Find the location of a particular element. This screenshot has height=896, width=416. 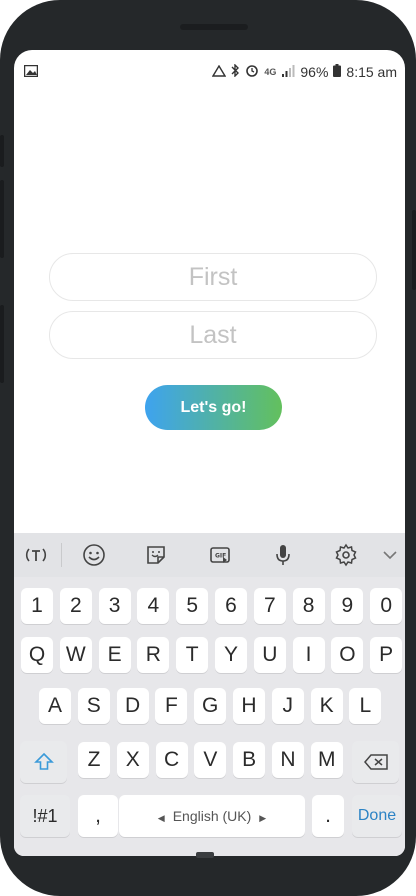

key-w: W is located at coordinates (75, 655).